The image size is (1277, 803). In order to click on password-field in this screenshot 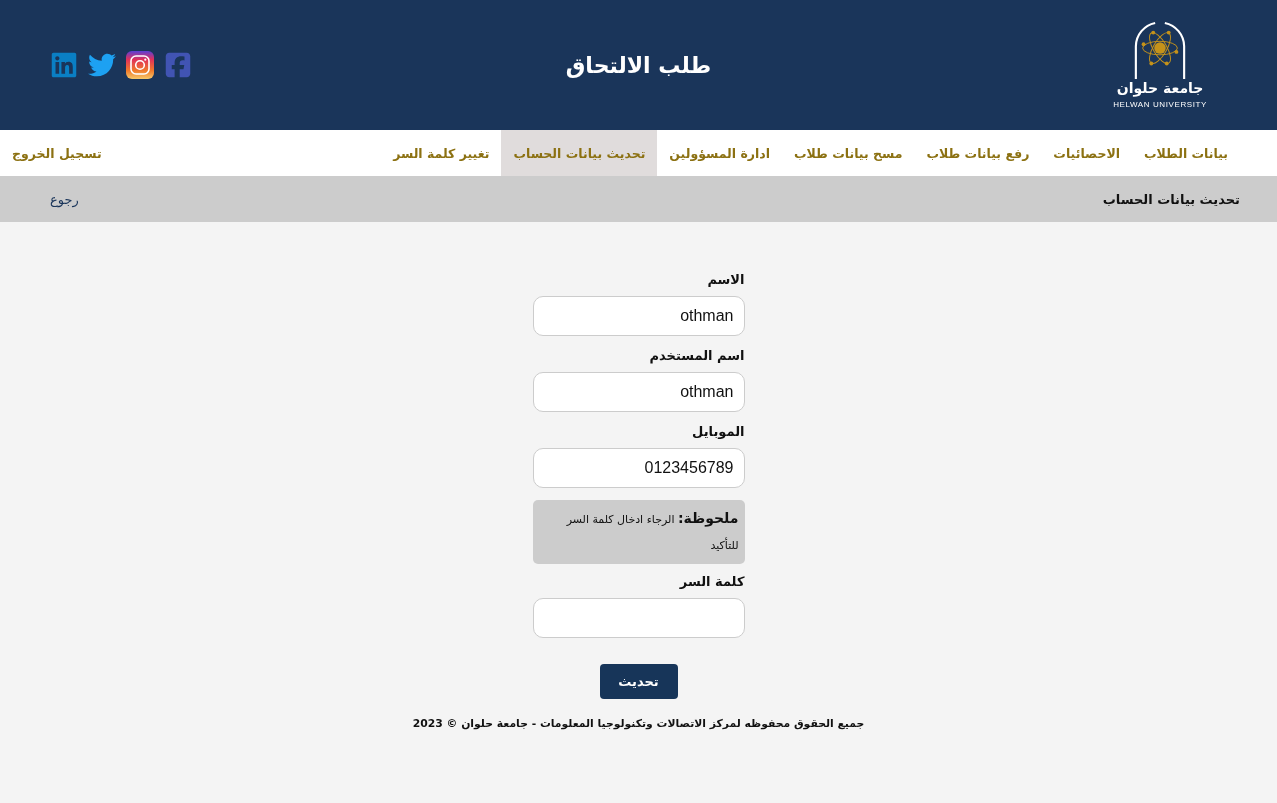, I will do `click(638, 618)`.